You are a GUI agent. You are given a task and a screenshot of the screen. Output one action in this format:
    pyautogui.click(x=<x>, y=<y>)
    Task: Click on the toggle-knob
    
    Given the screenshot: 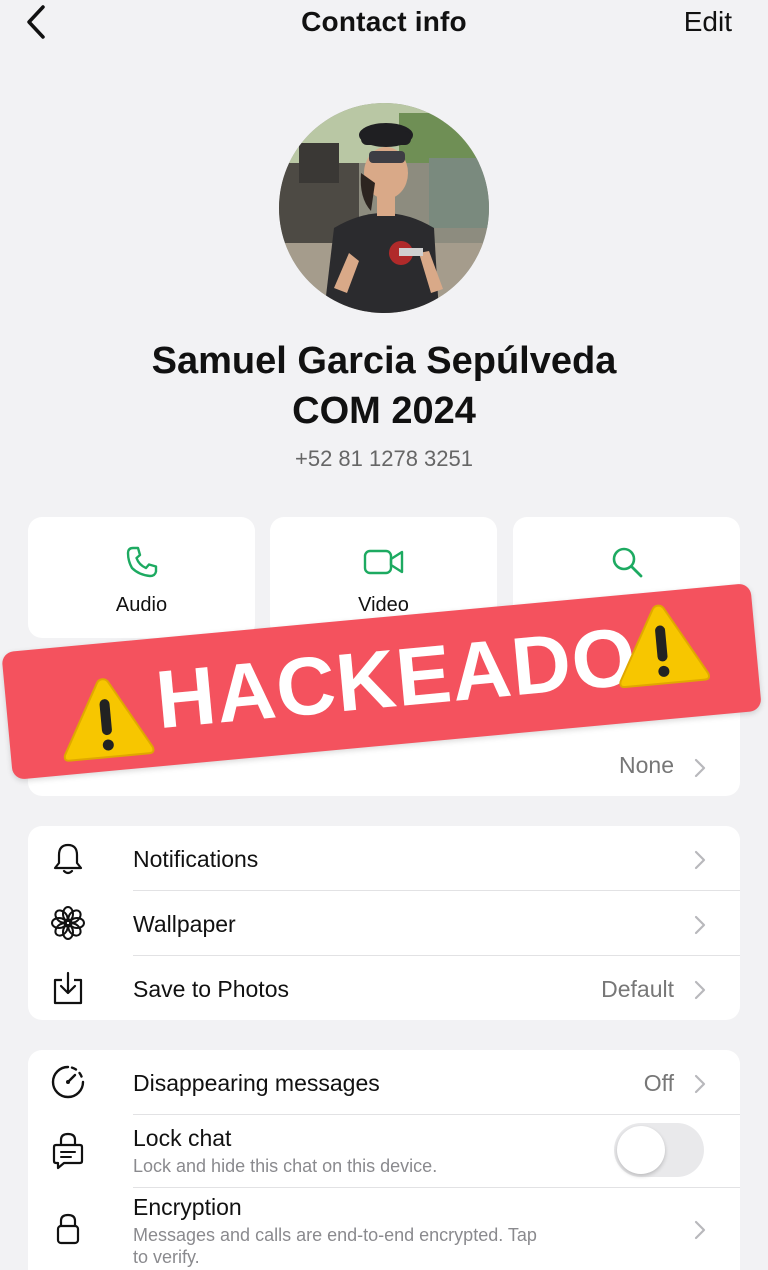 What is the action you would take?
    pyautogui.click(x=641, y=1150)
    